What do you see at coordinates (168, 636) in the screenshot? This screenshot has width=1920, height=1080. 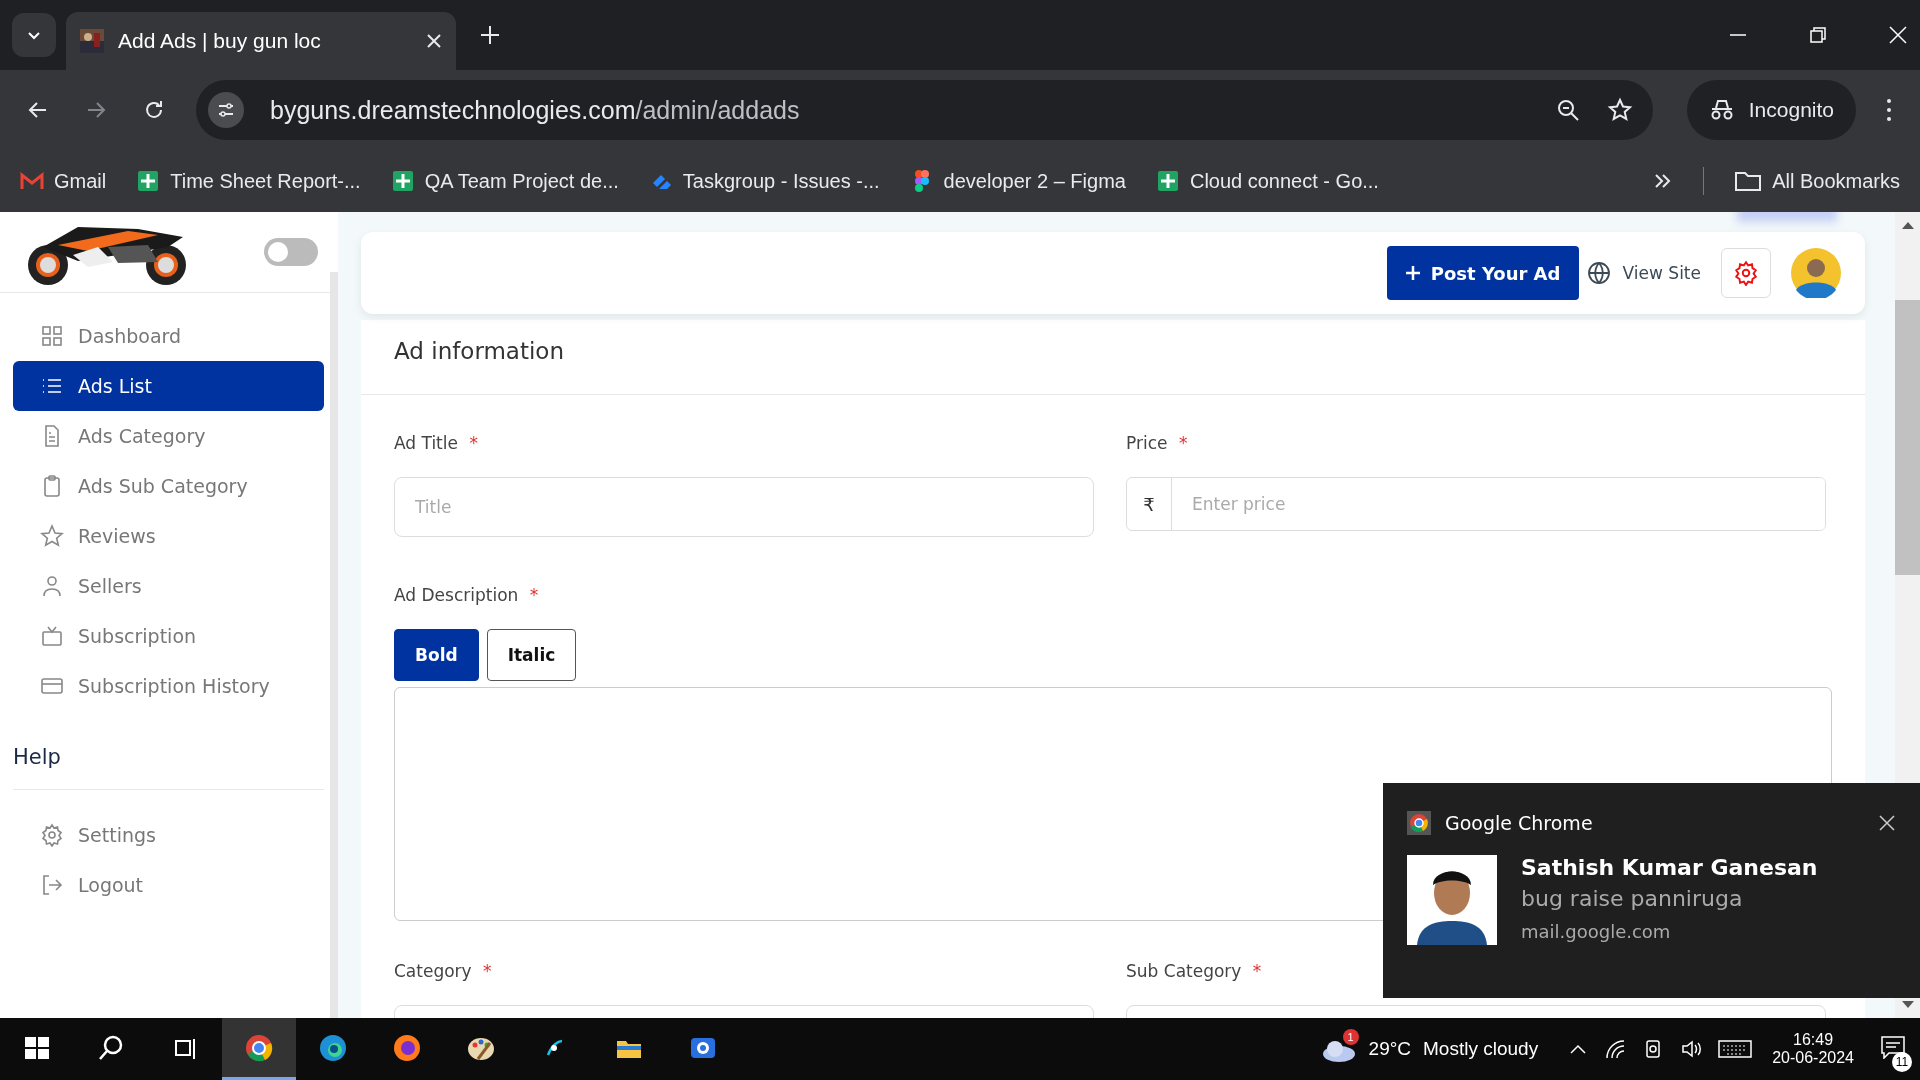 I see `sidebar-item: Subscription` at bounding box center [168, 636].